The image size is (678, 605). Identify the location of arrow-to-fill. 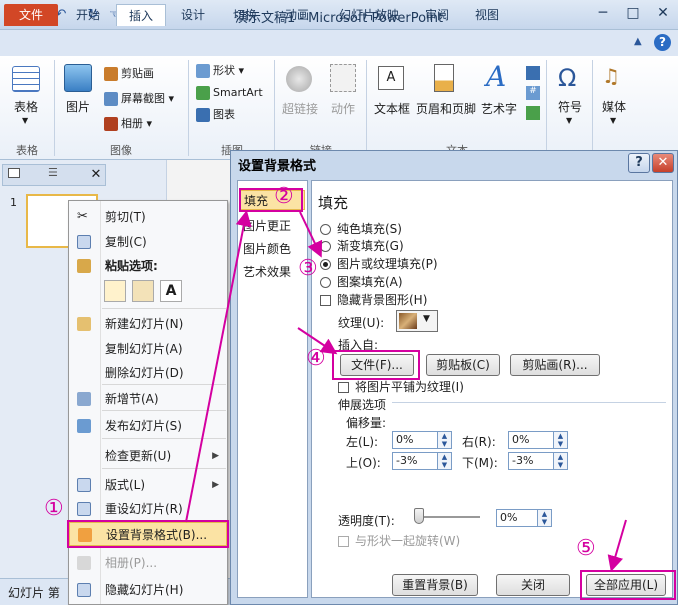
(218, 366).